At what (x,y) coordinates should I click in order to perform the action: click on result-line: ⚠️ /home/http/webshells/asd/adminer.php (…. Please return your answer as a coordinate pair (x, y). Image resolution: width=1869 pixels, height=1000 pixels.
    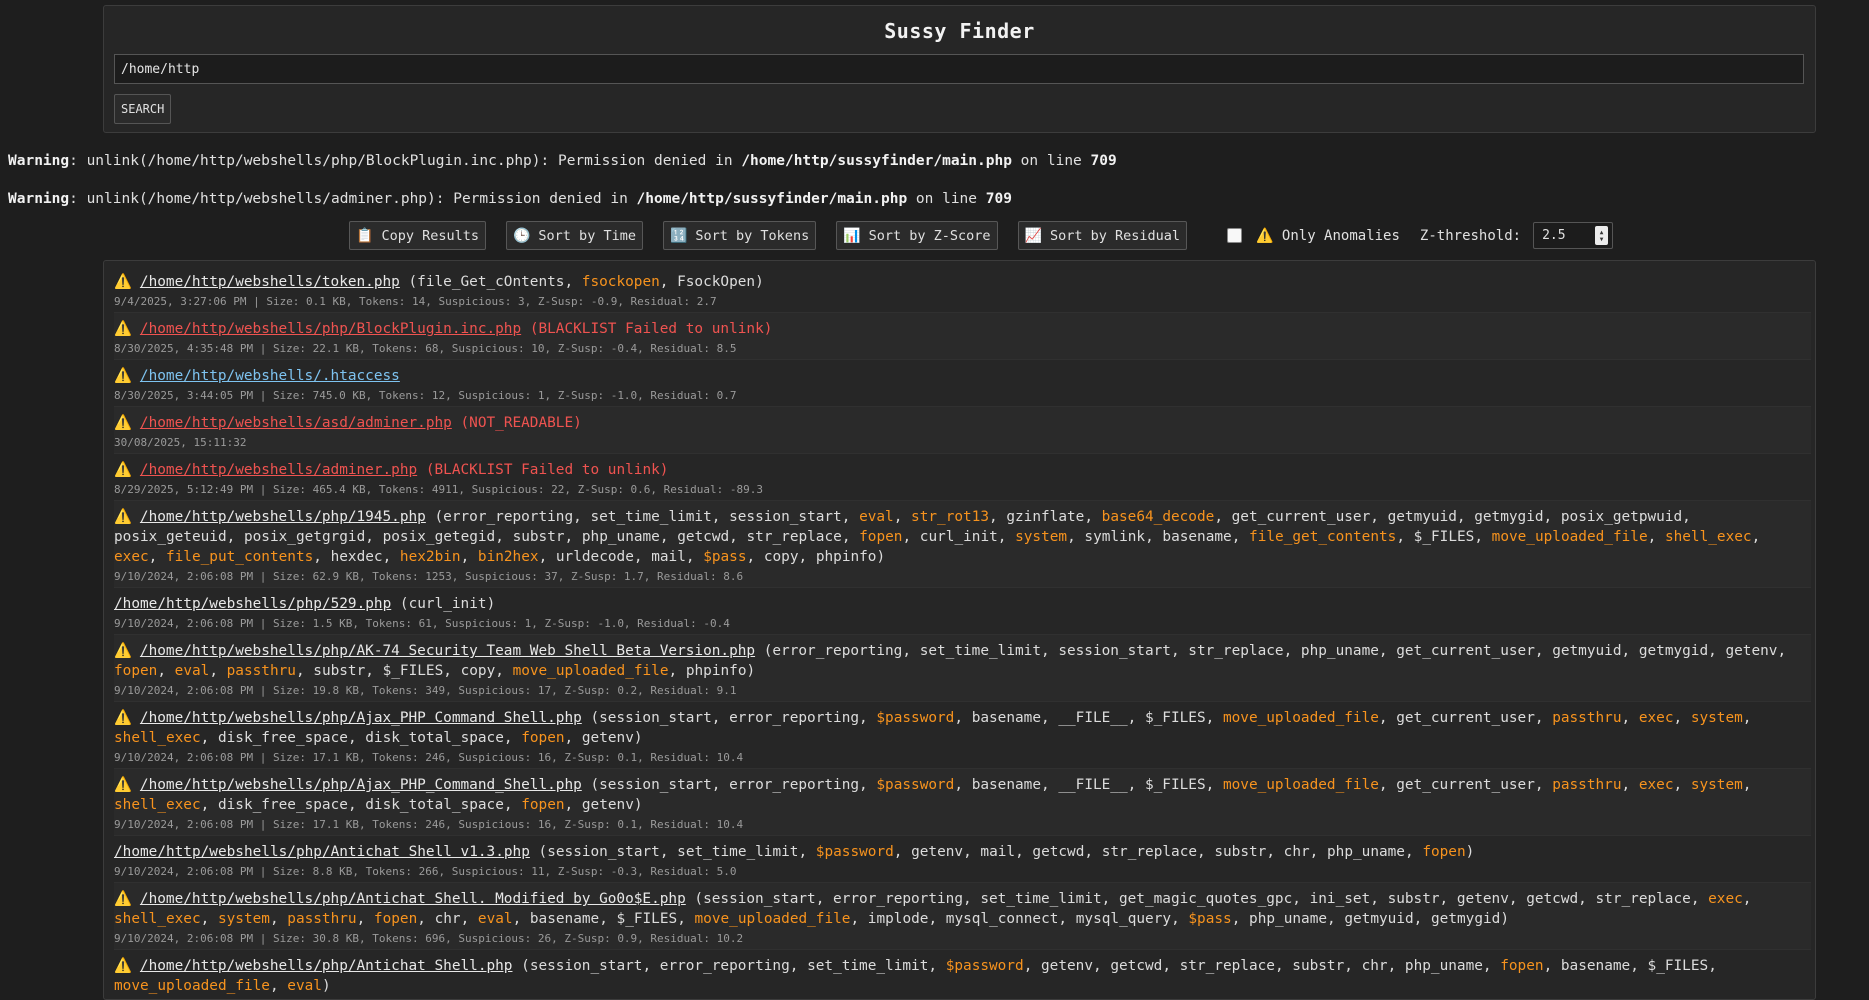
    Looking at the image, I should click on (962, 423).